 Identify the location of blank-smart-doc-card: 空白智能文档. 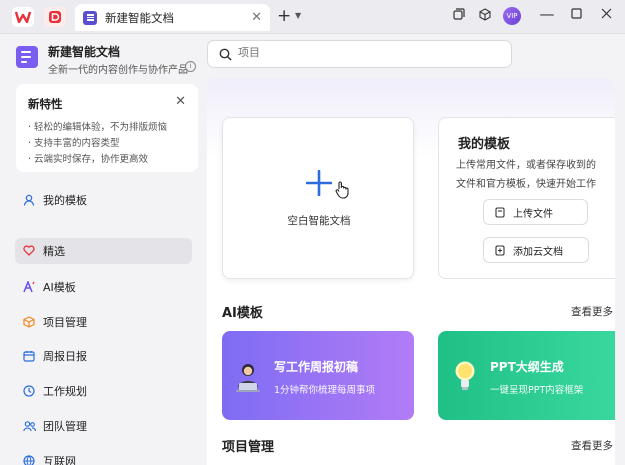
(318, 198).